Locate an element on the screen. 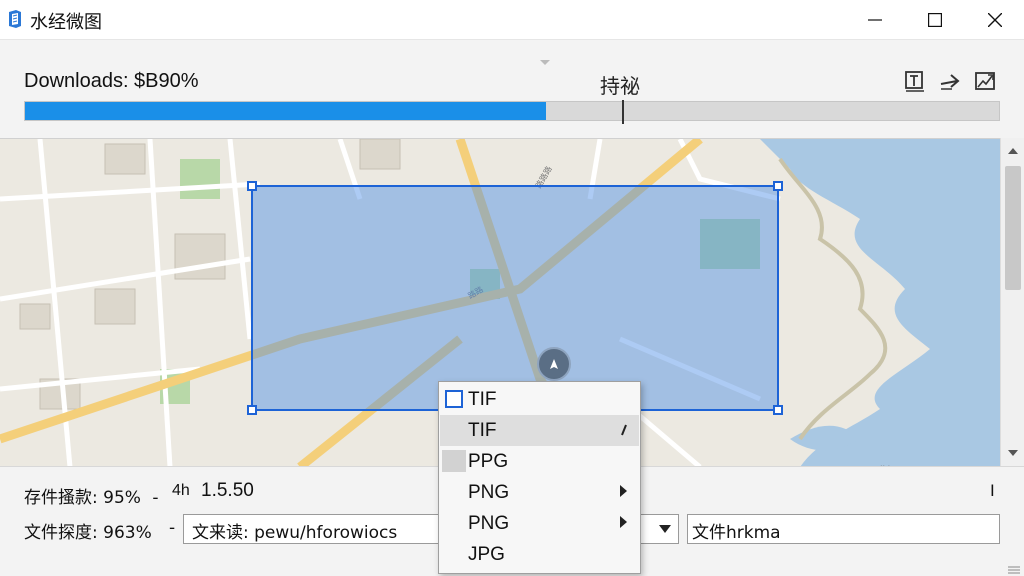  tile-export-icon is located at coordinates (914, 81).